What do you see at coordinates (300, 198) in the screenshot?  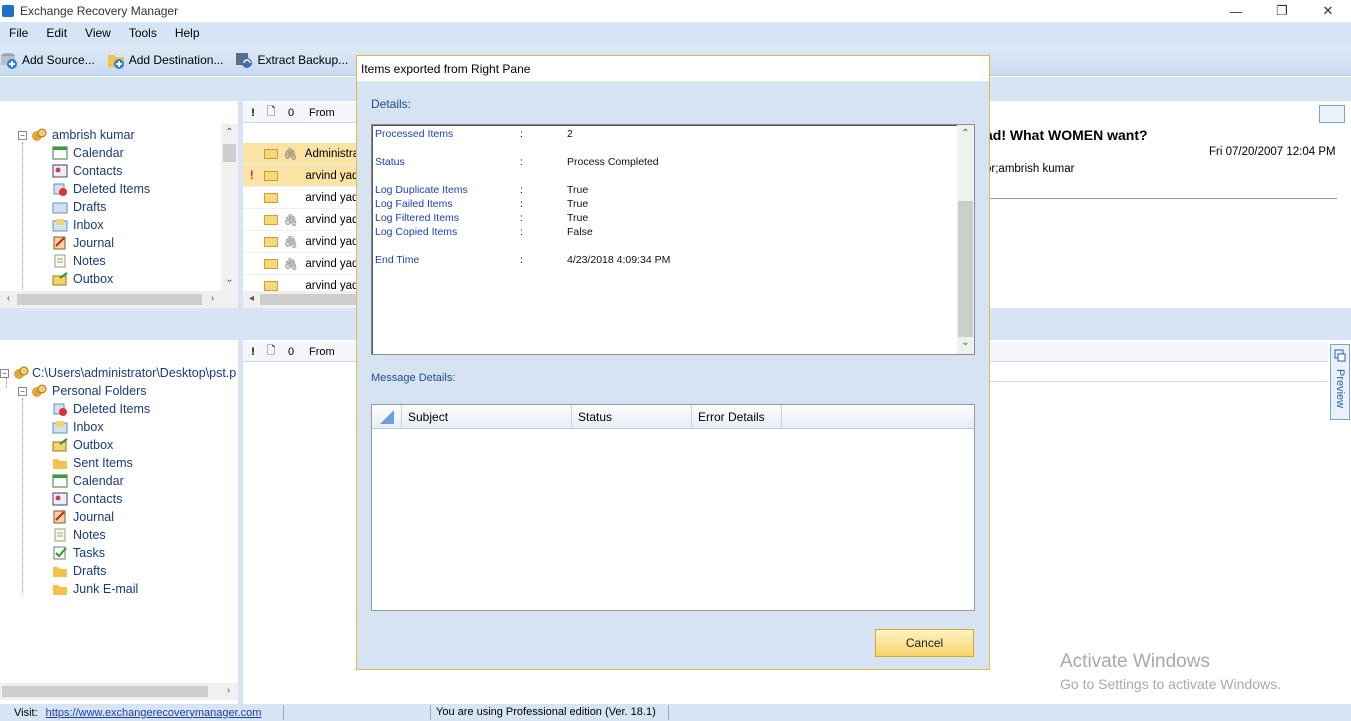 I see `message-row: arvind yad` at bounding box center [300, 198].